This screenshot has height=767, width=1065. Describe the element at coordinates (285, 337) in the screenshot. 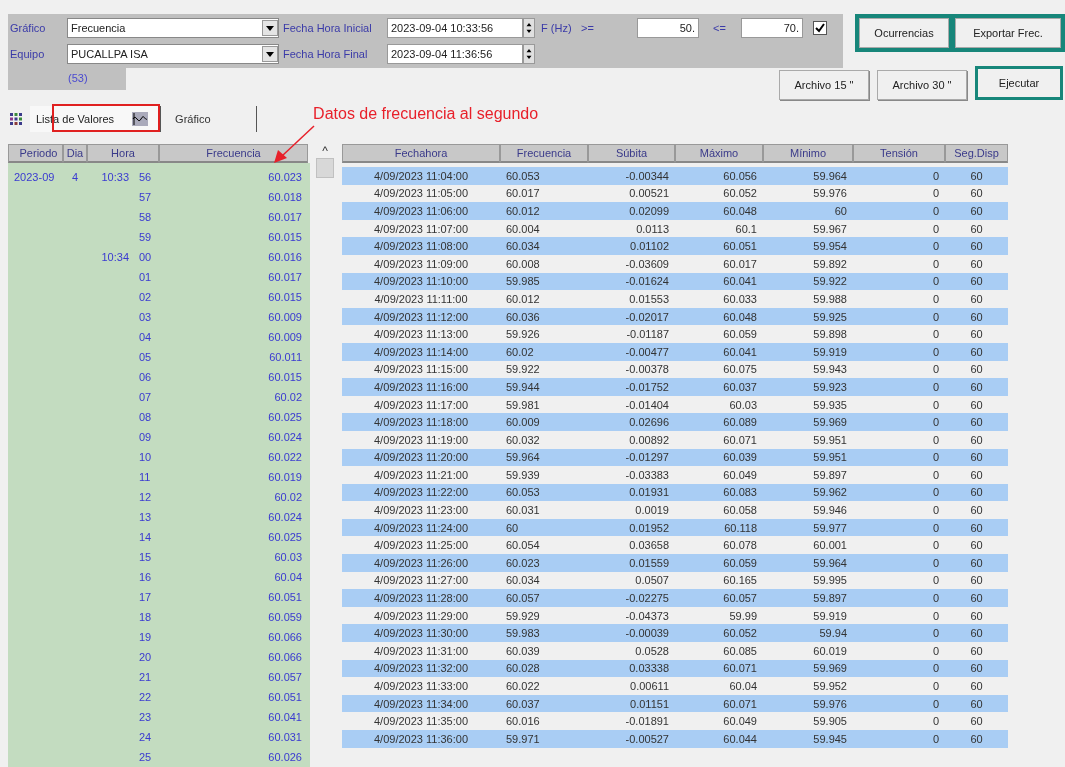

I see `table-cell-text: 60.009` at that location.